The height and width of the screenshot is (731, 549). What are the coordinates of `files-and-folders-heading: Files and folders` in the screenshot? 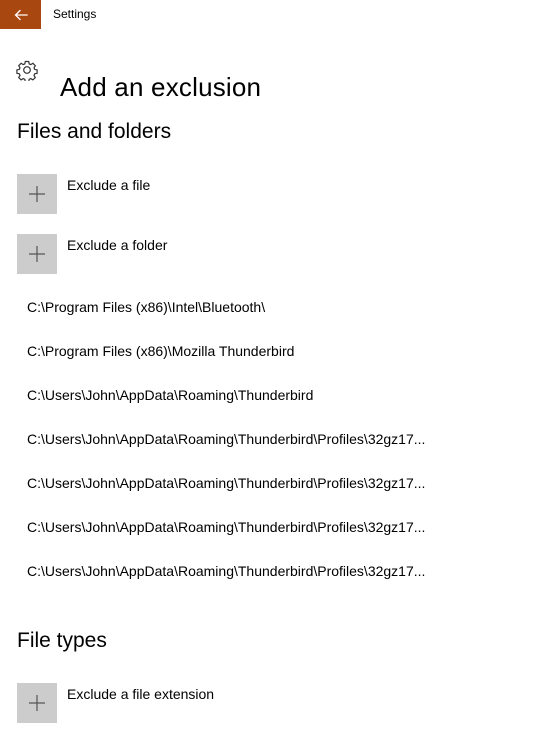 It's located at (94, 131).